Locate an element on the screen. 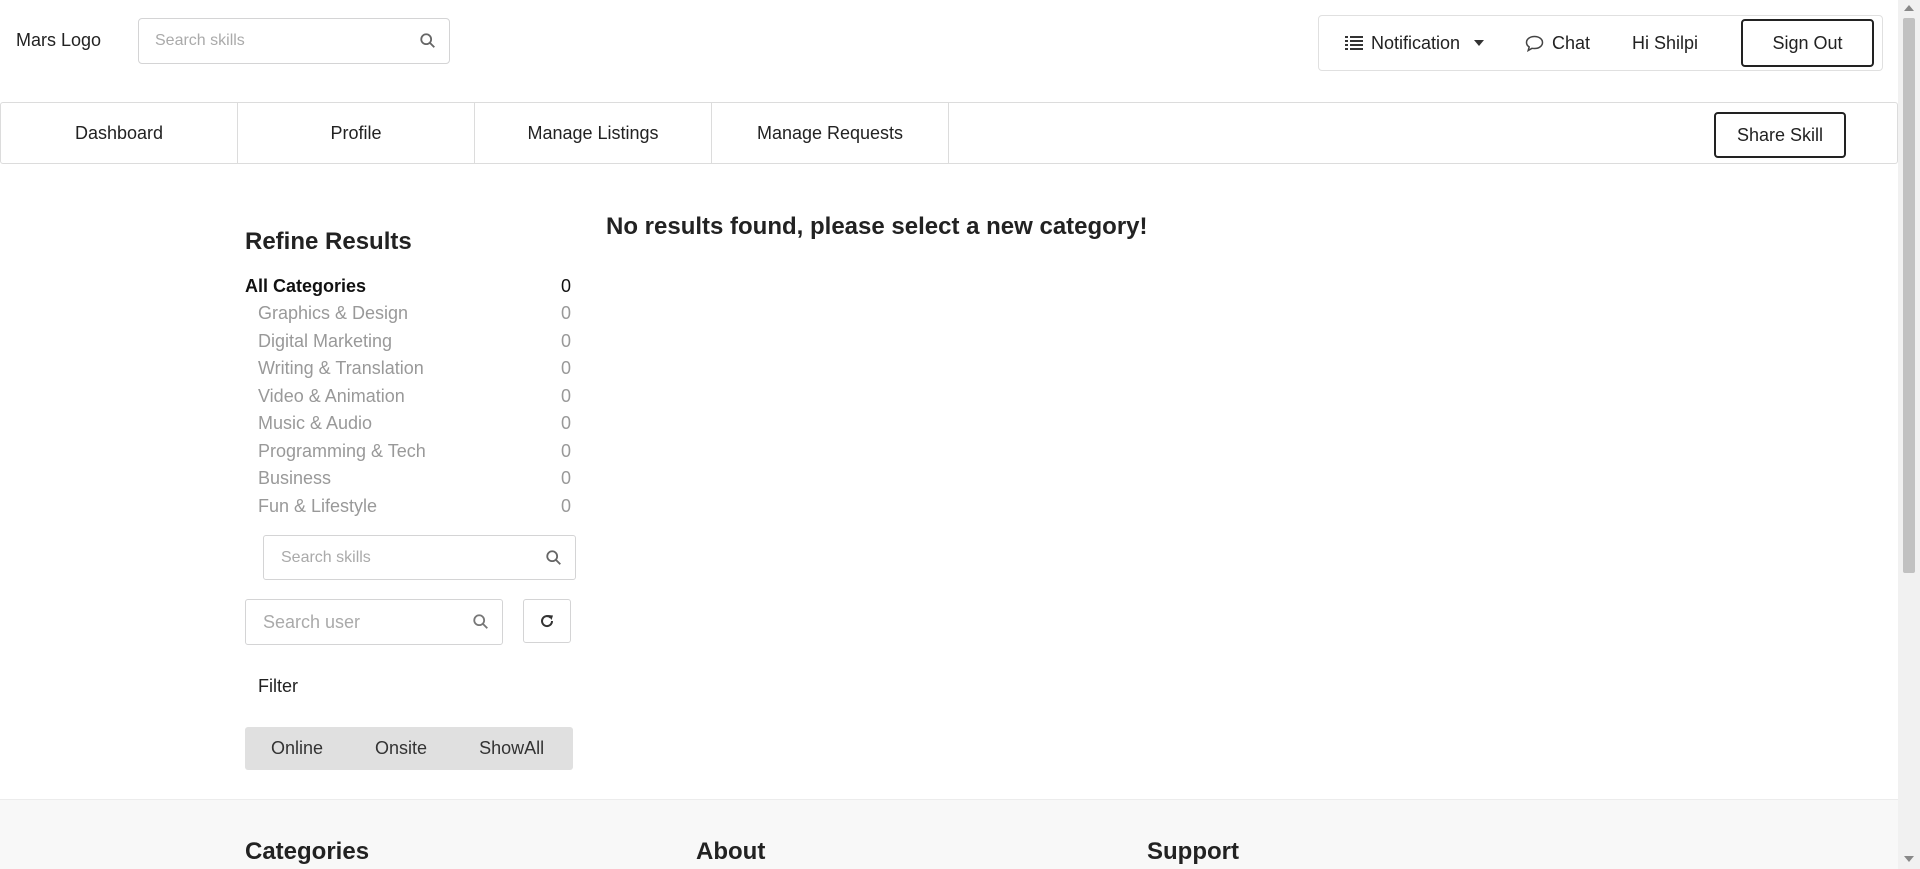 The width and height of the screenshot is (1920, 869). category-label: Digital Marketing is located at coordinates (325, 340).